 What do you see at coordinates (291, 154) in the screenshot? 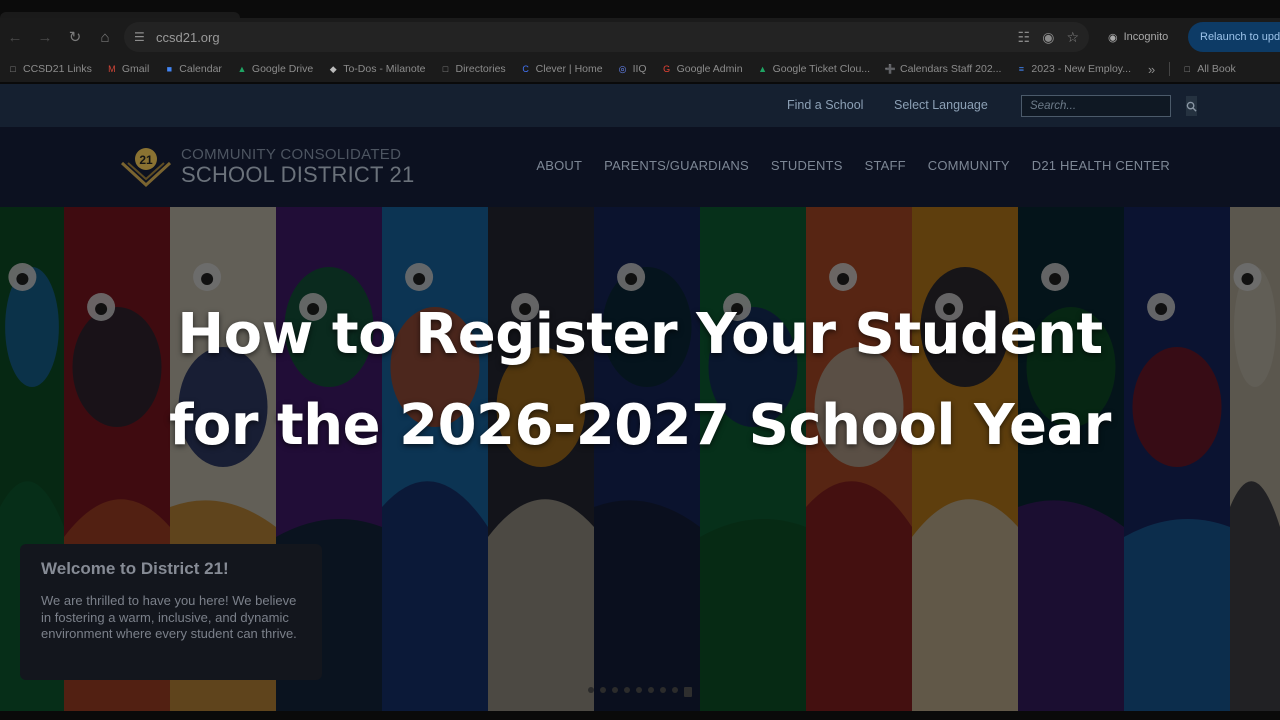
I see `logo-line1: COMMUNITY CONSOLIDATED` at bounding box center [291, 154].